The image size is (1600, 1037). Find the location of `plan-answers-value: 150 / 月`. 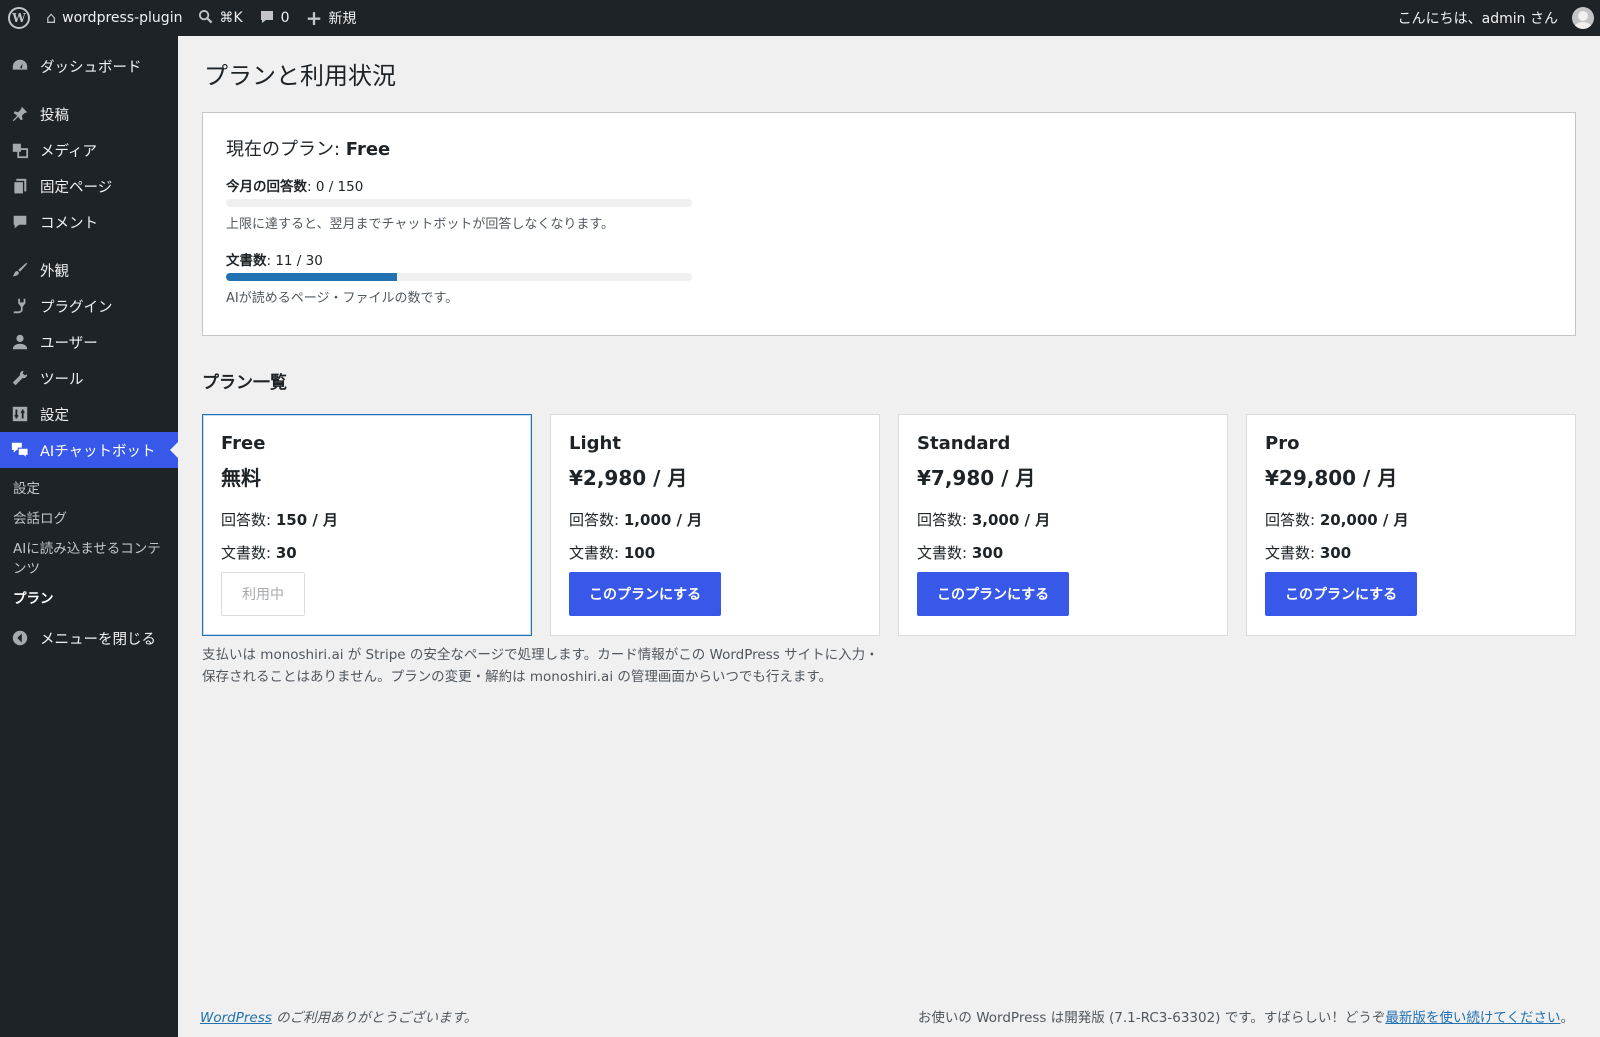

plan-answers-value: 150 / 月 is located at coordinates (307, 520).